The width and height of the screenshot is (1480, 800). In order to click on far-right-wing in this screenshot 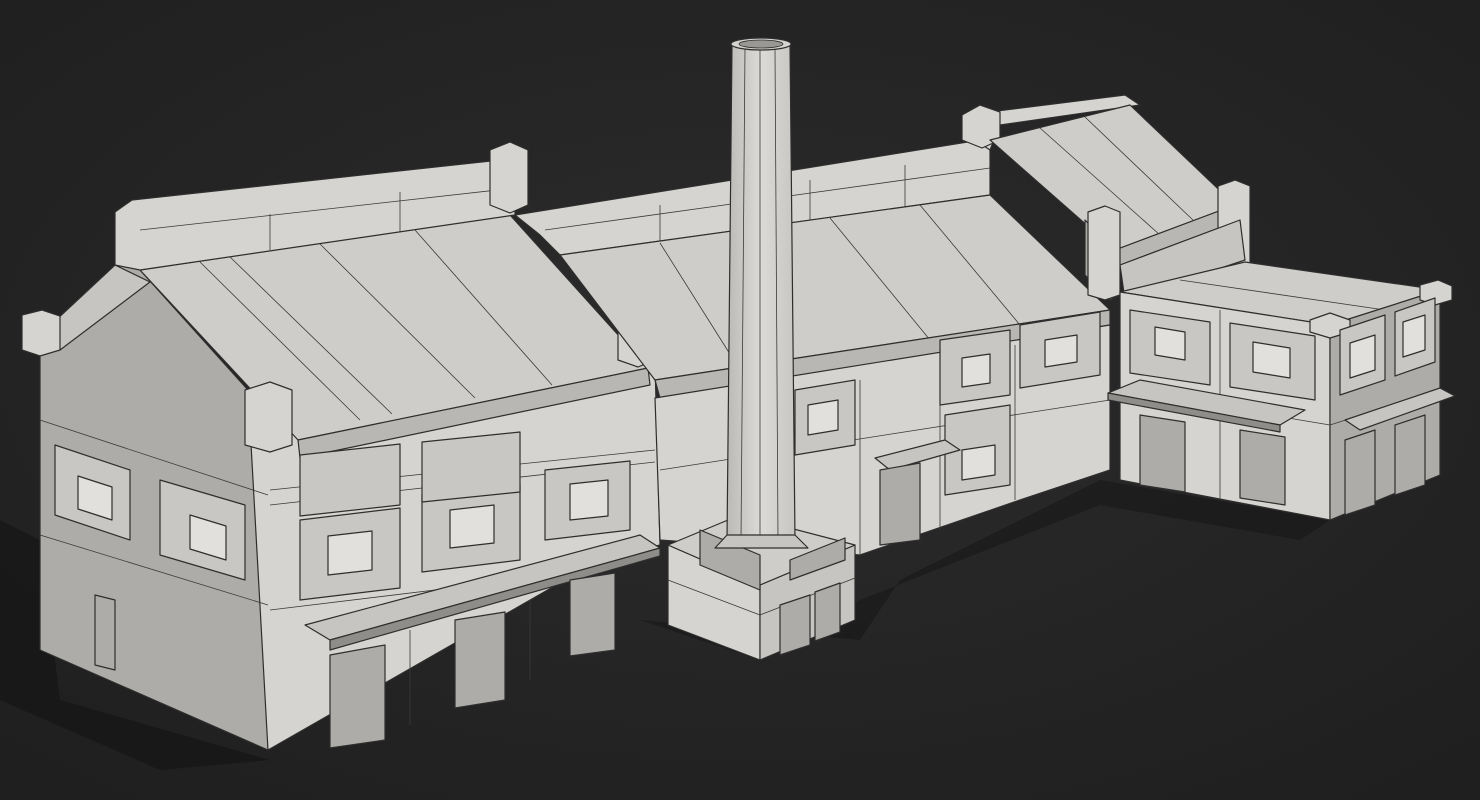, I will do `click(1281, 391)`.